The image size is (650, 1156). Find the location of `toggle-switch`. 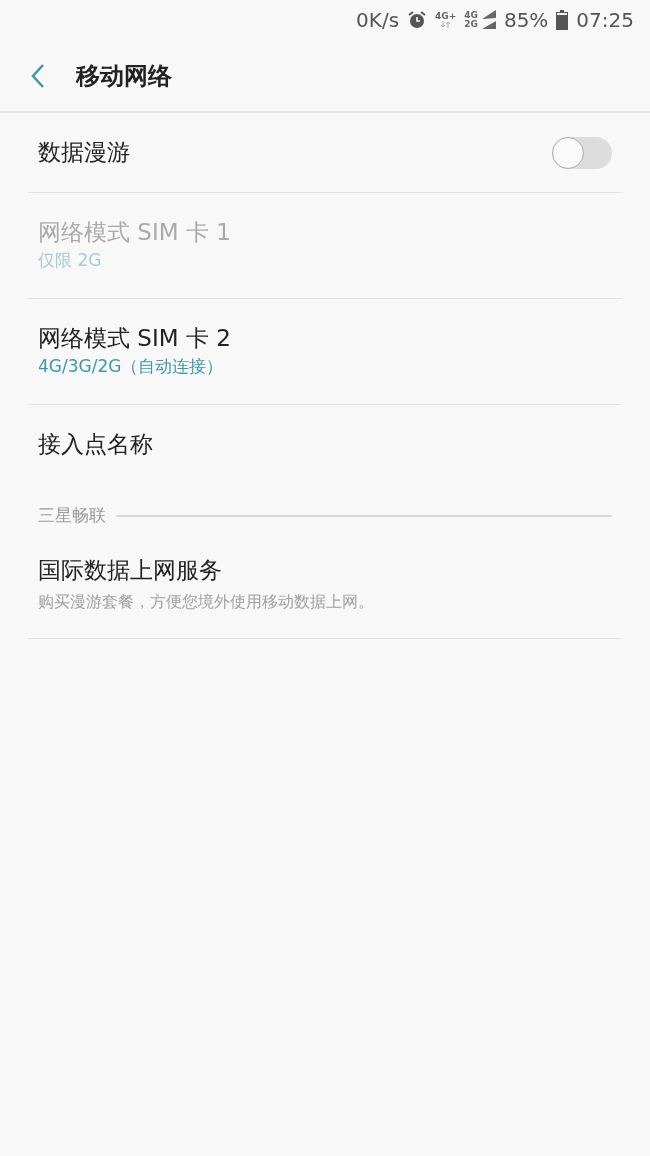

toggle-switch is located at coordinates (582, 152).